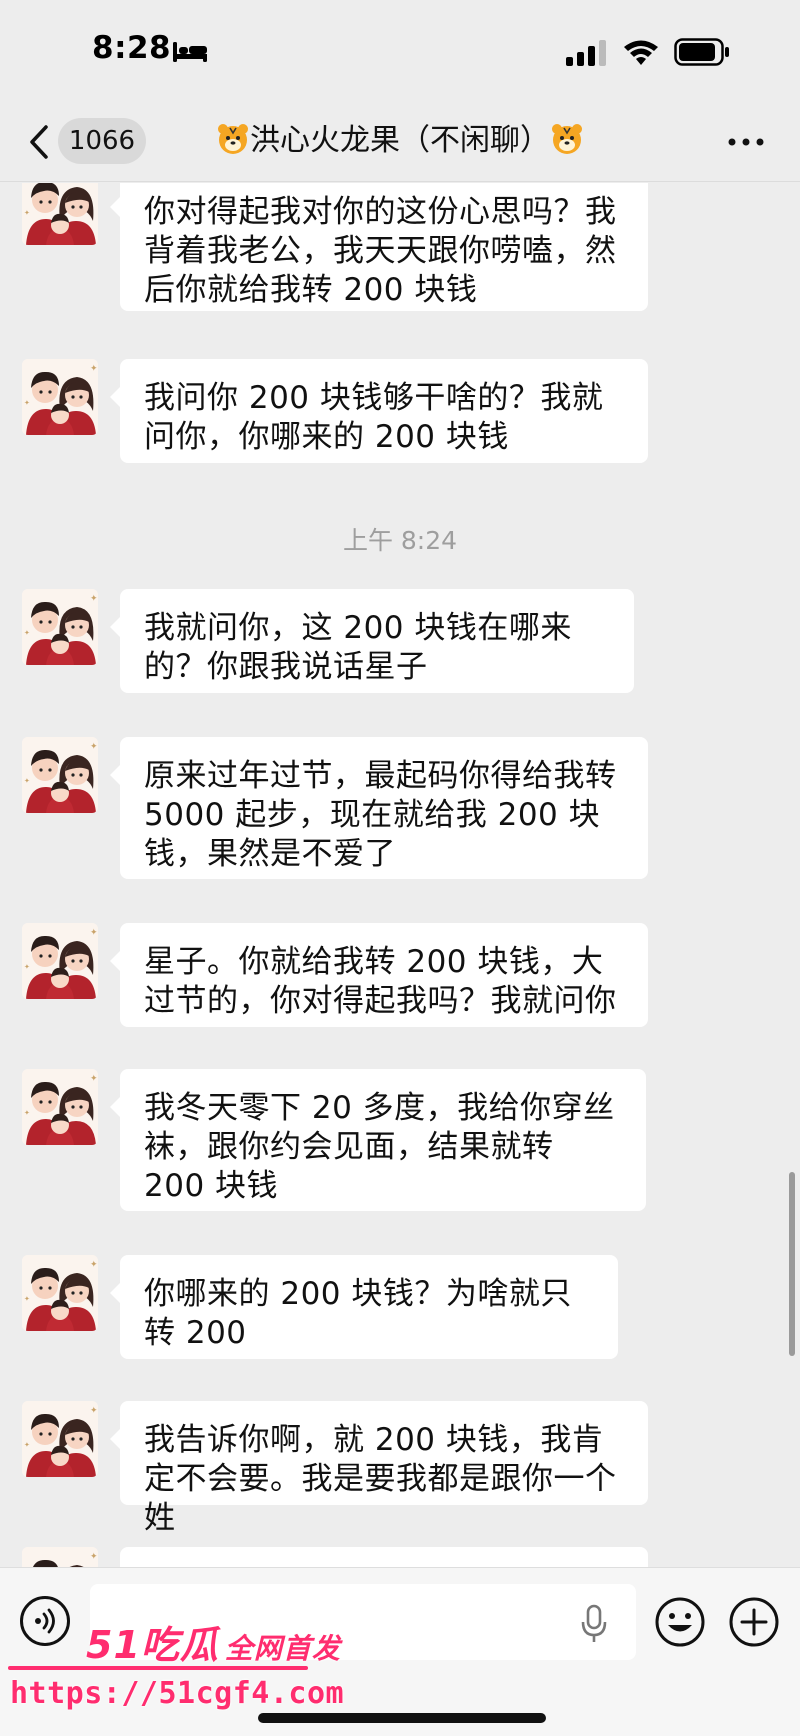 Image resolution: width=800 pixels, height=1736 pixels. Describe the element at coordinates (400, 540) in the screenshot. I see `time-divider: 上午 8:24` at that location.